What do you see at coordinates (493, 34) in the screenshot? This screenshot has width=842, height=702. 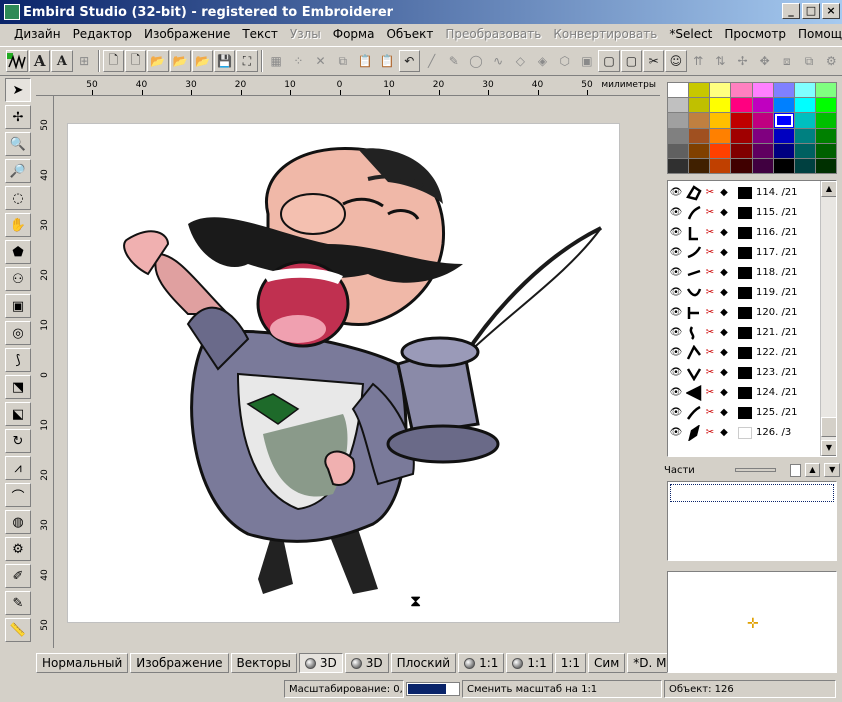 I see `menu-item-7: Преобразовать` at bounding box center [493, 34].